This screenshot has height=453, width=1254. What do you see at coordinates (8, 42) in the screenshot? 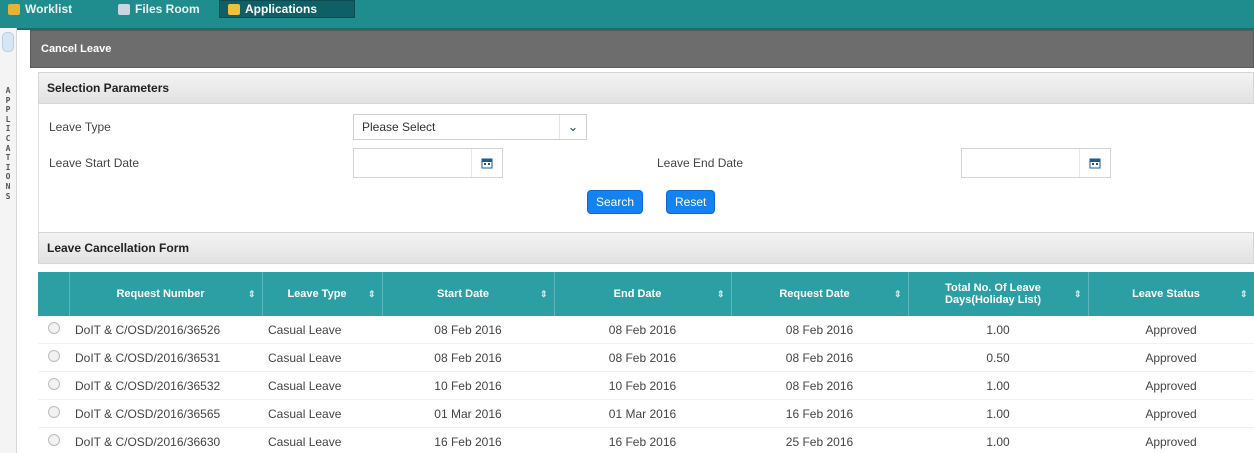
I see `collapse-handle` at bounding box center [8, 42].